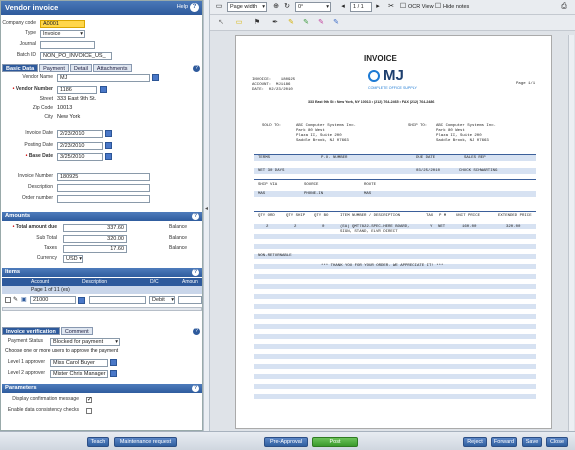  I want to click on print-icon: ⎙, so click(564, 7).